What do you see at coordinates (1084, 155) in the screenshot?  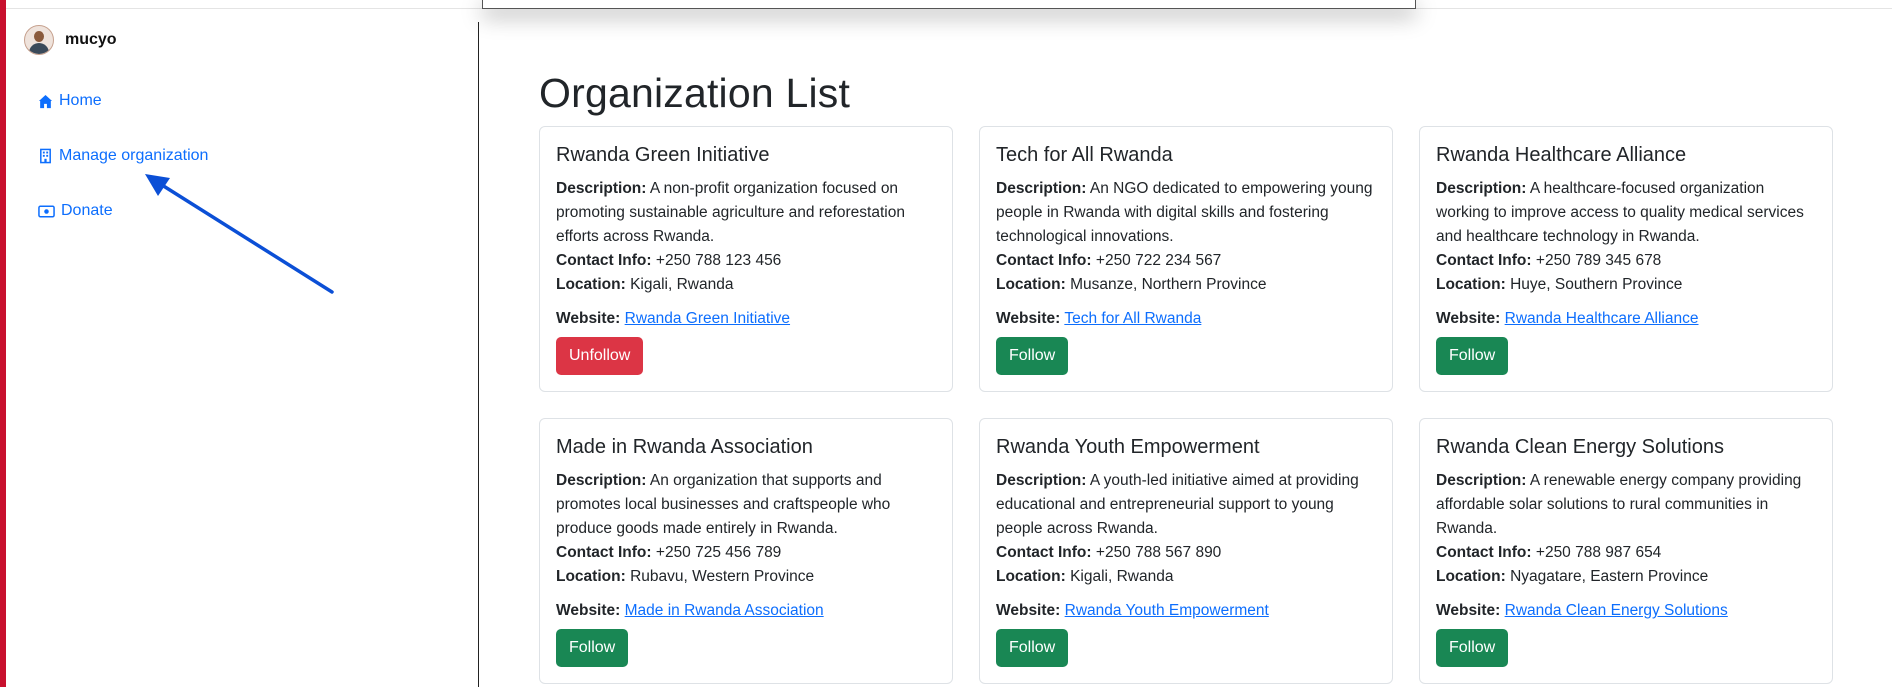 I see `organization-name: Tech for All Rwanda` at bounding box center [1084, 155].